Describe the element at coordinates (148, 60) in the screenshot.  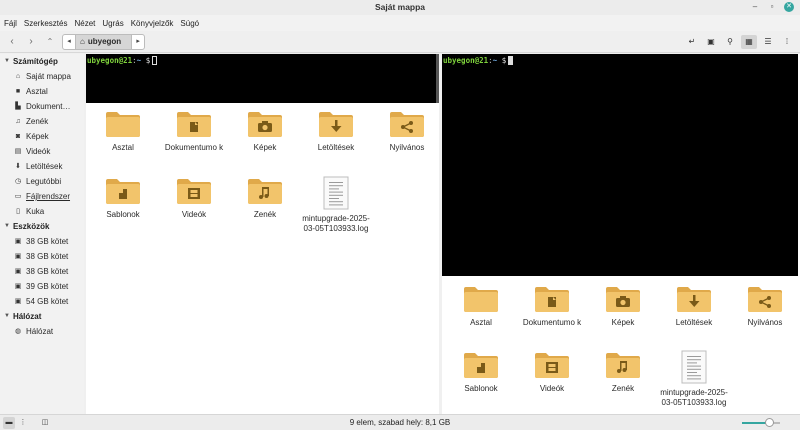
I see `terminal-prompt: $` at that location.